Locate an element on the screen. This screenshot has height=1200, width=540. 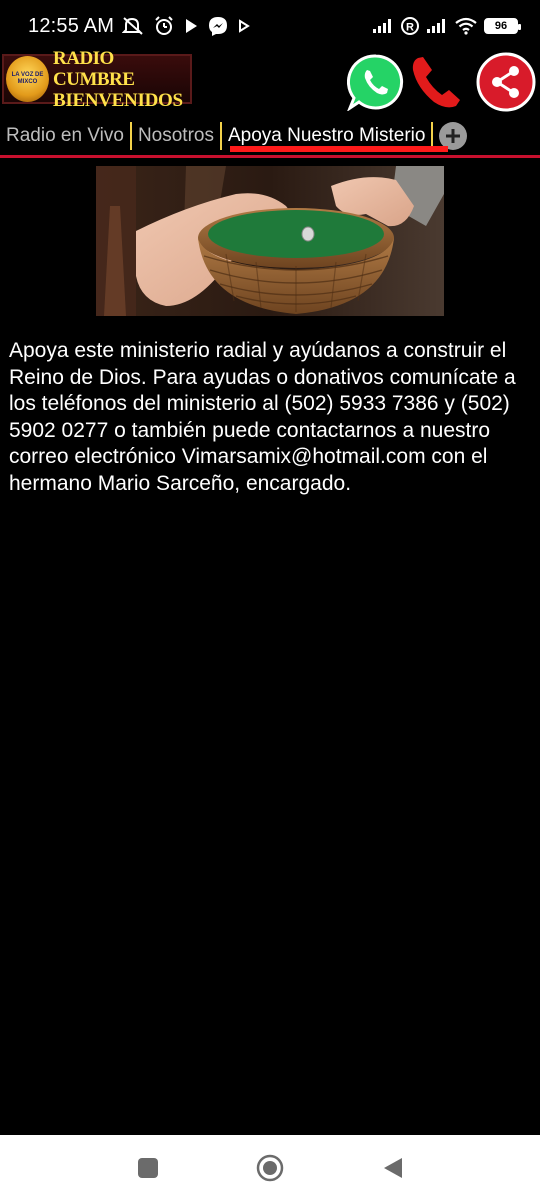
logo-badge: LA VOZ DE MIXCO is located at coordinates (27, 79).